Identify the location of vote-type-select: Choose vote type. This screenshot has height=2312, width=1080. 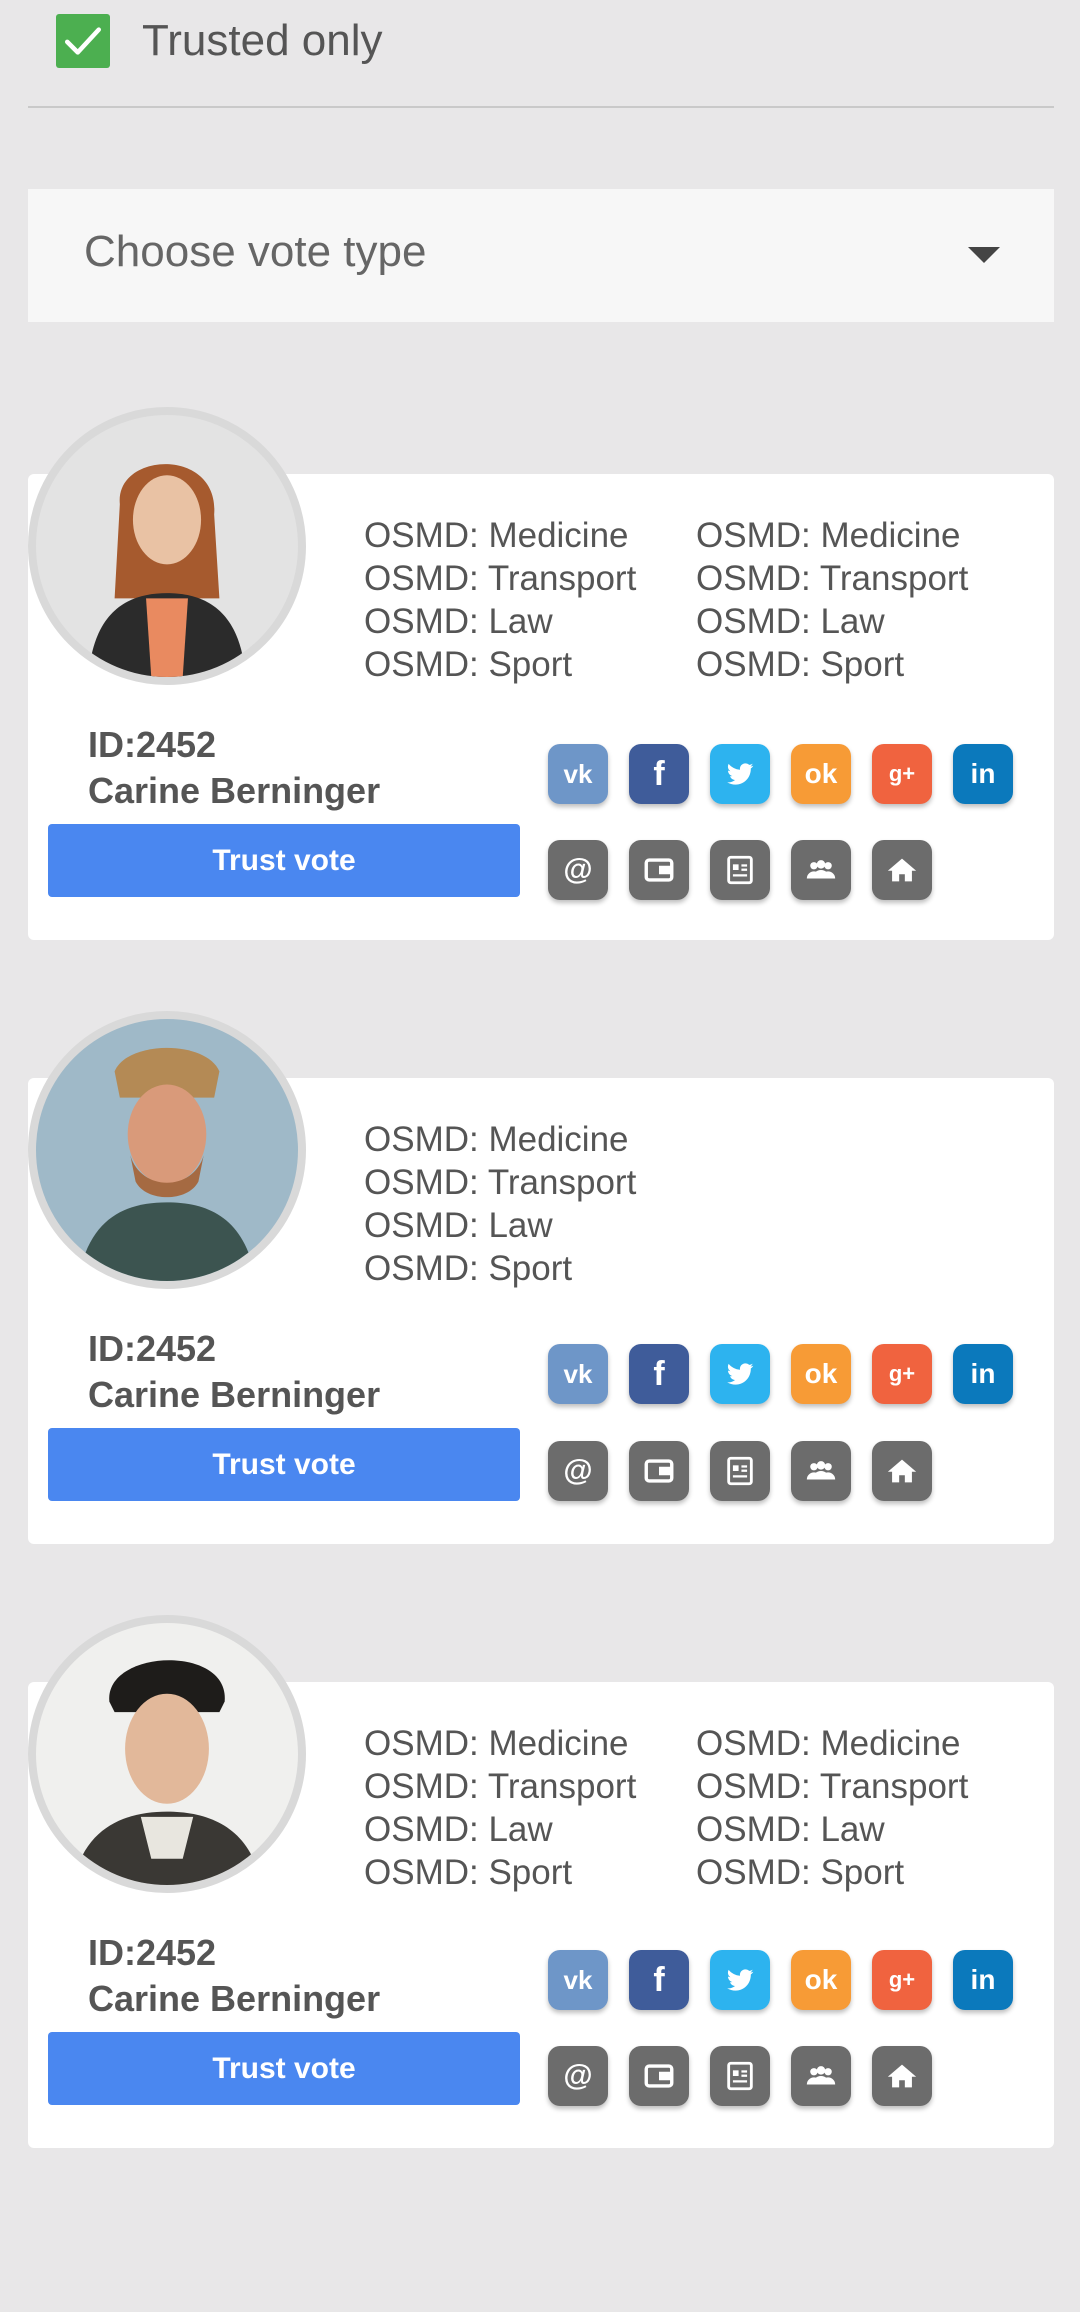
(541, 255).